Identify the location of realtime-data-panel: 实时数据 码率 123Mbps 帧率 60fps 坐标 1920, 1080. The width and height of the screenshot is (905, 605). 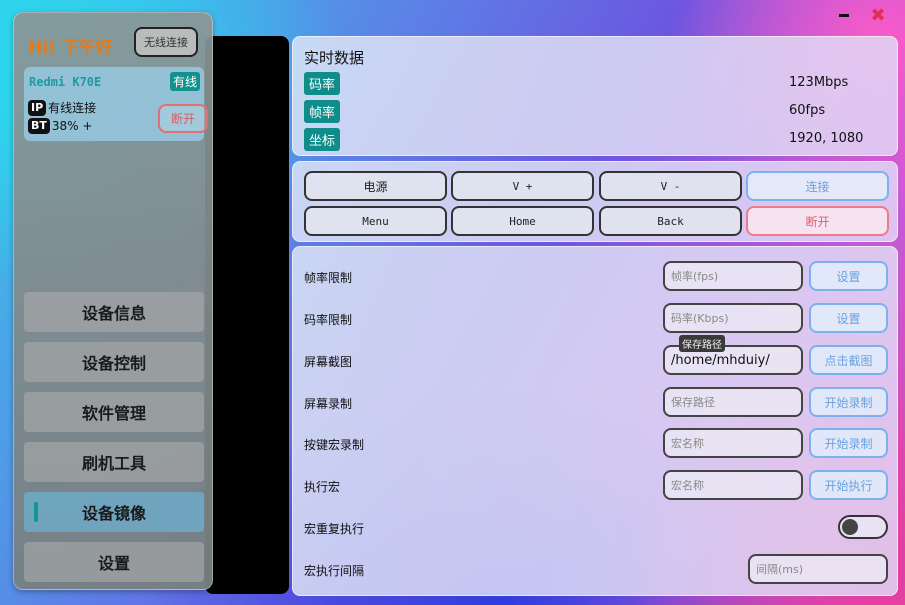
(595, 96).